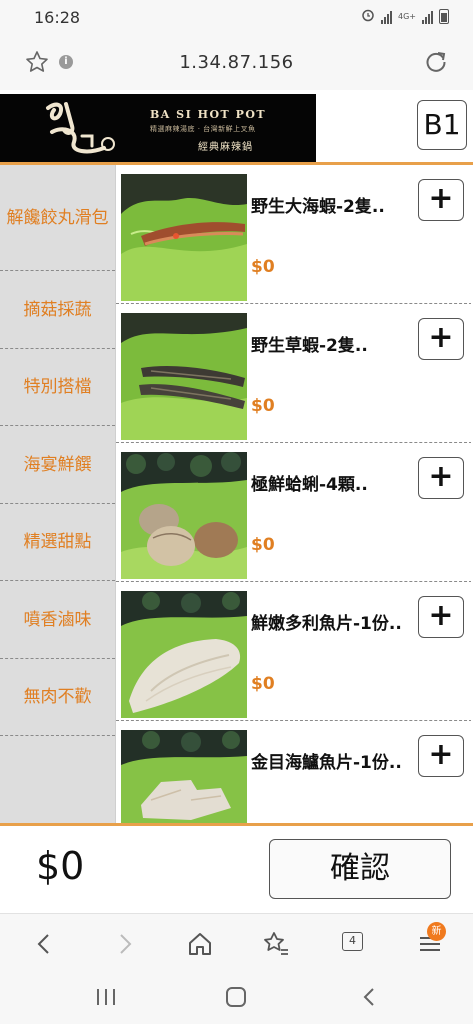 This screenshot has width=473, height=1024. Describe the element at coordinates (444, 16) in the screenshot. I see `battery-icon` at that location.